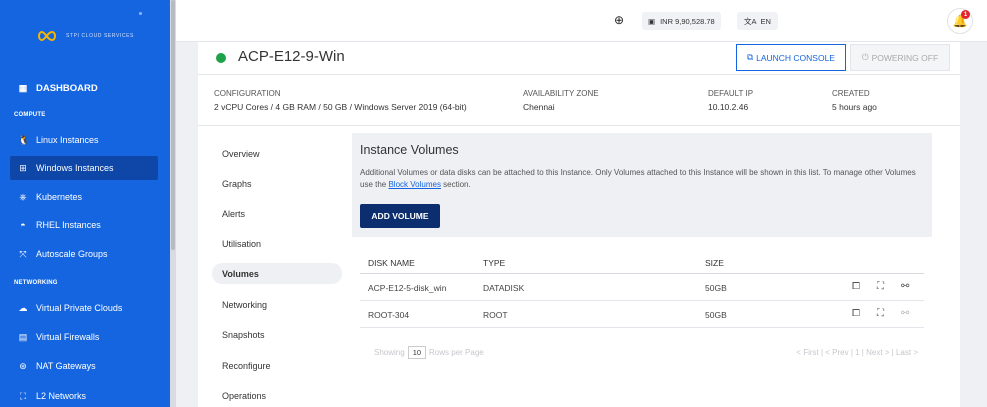 The height and width of the screenshot is (407, 987). Describe the element at coordinates (642, 262) in the screenshot. I see `table-header-row: DISK NAME TYPE SIZE` at that location.